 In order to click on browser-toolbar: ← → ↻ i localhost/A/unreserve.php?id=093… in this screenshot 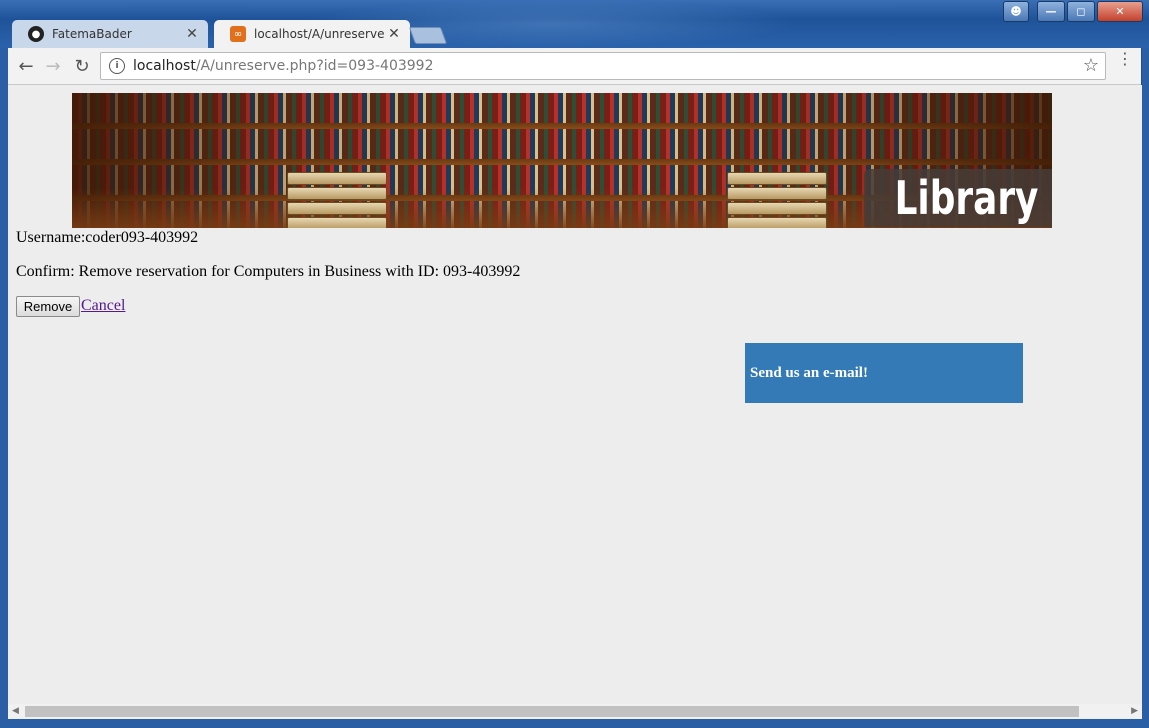, I will do `click(574, 66)`.